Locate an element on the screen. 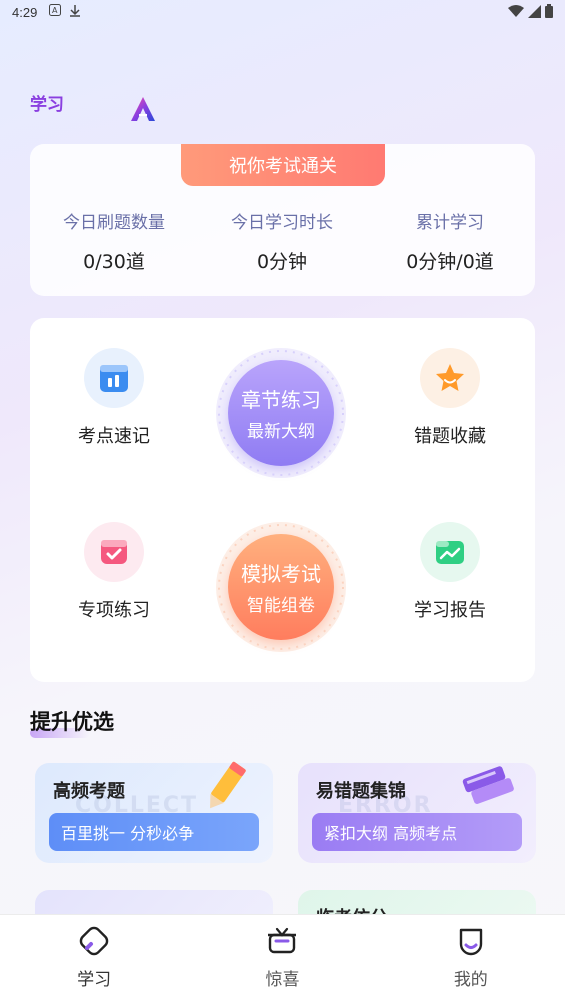  bottom-nav: 学习 惊喜 我的 is located at coordinates (282, 959).